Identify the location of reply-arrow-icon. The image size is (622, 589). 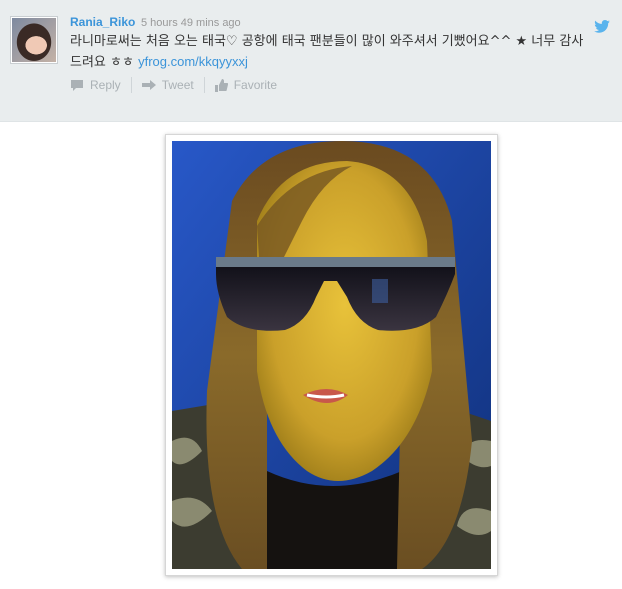
(77, 85).